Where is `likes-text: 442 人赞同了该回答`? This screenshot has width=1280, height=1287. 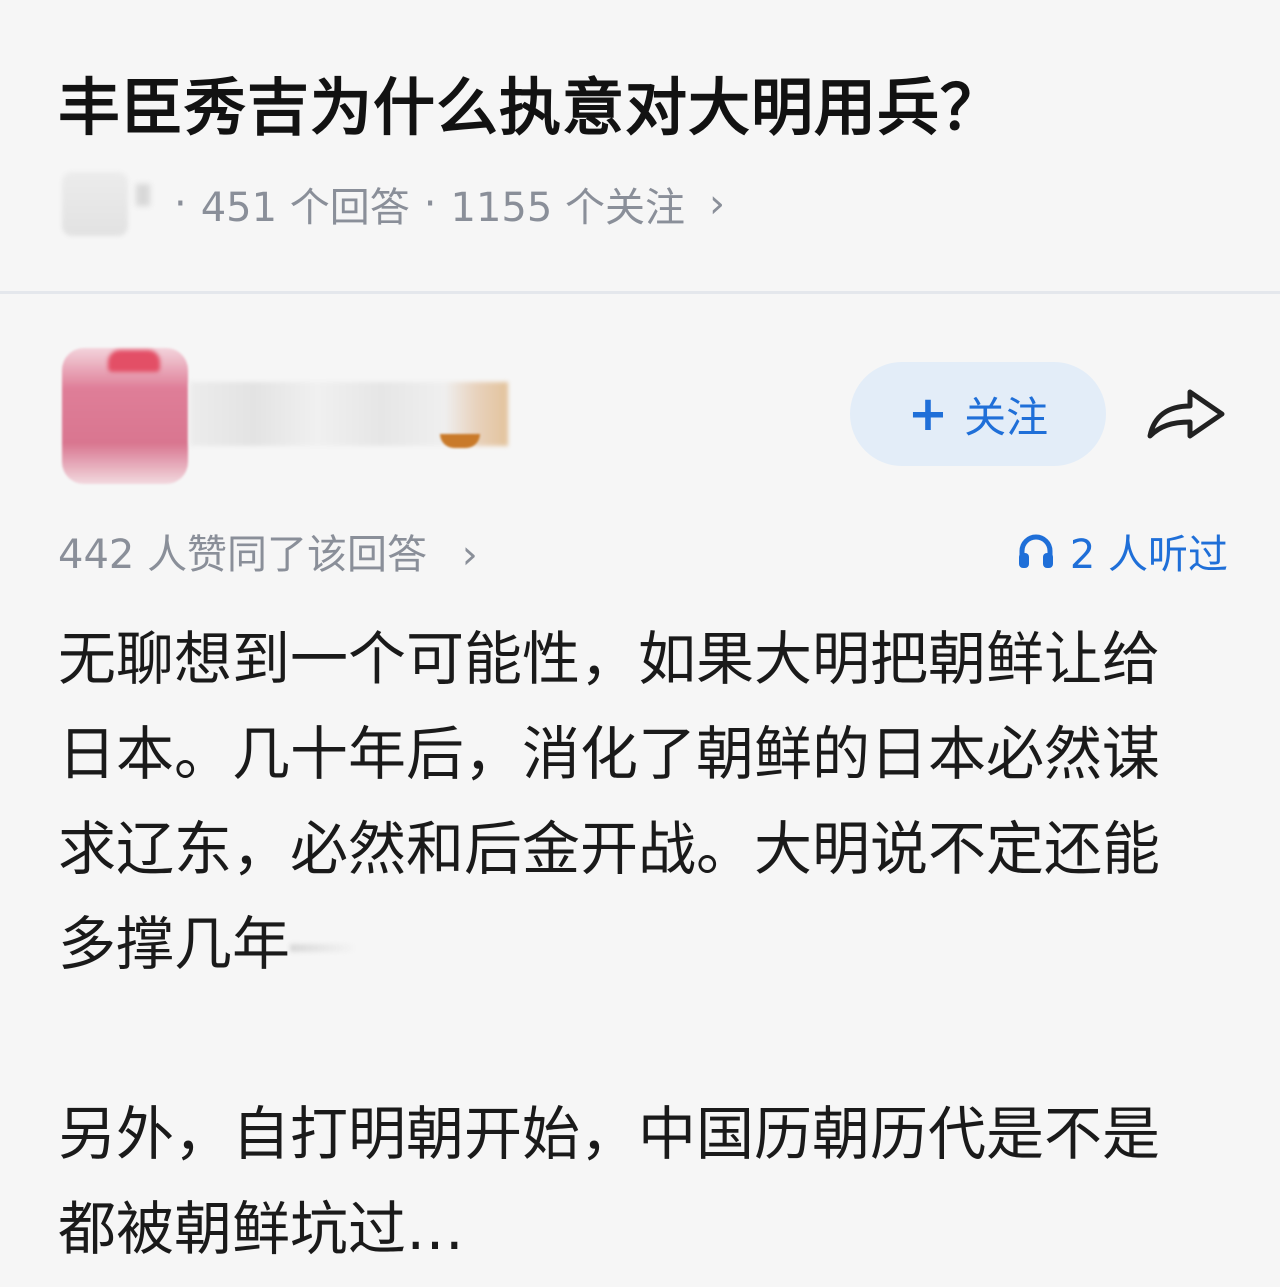
likes-text: 442 人赞同了该回答 is located at coordinates (243, 555).